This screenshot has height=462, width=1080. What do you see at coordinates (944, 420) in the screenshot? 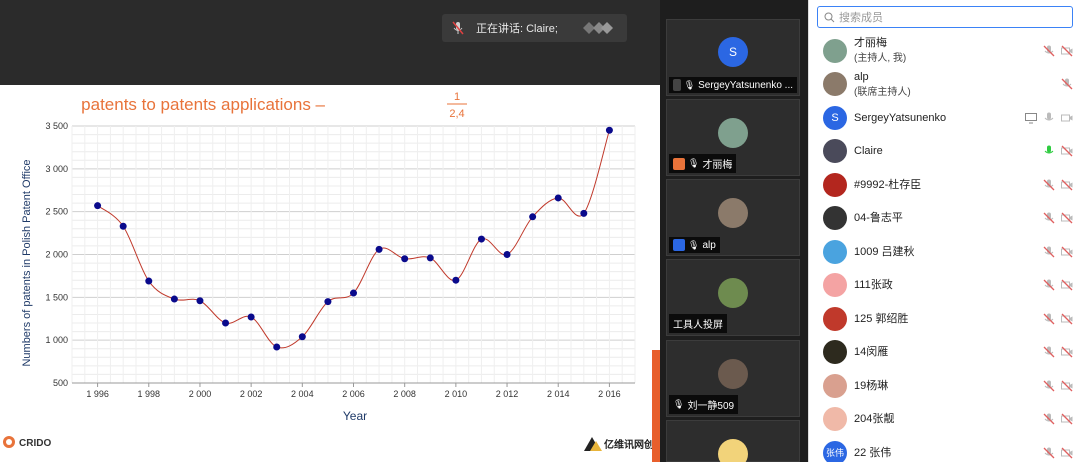
I see `member-row: 204张靓` at bounding box center [944, 420].